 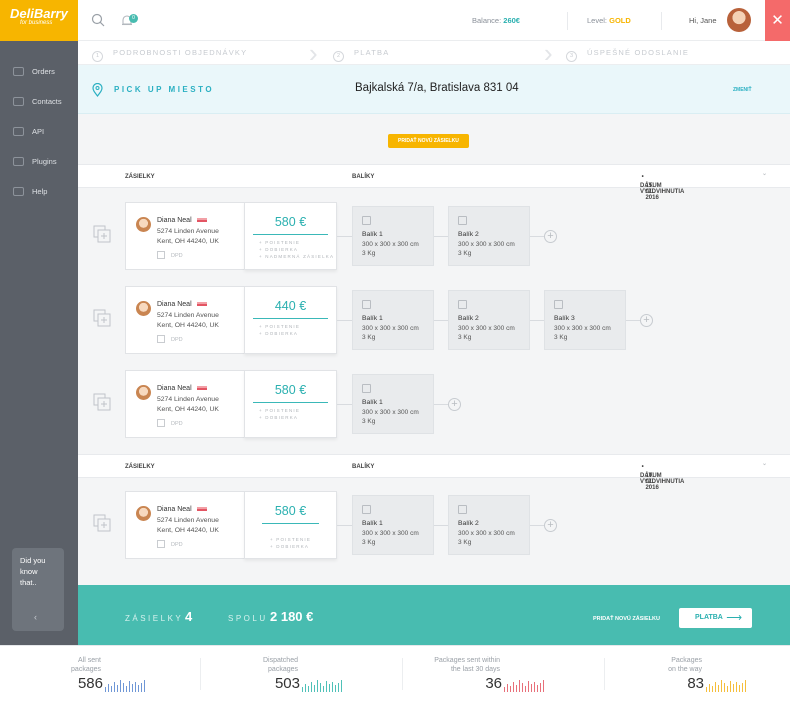 What do you see at coordinates (428, 141) in the screenshot?
I see `add-shipment-button: PRIDAŤ NOVÚ ZÁSIELKU` at bounding box center [428, 141].